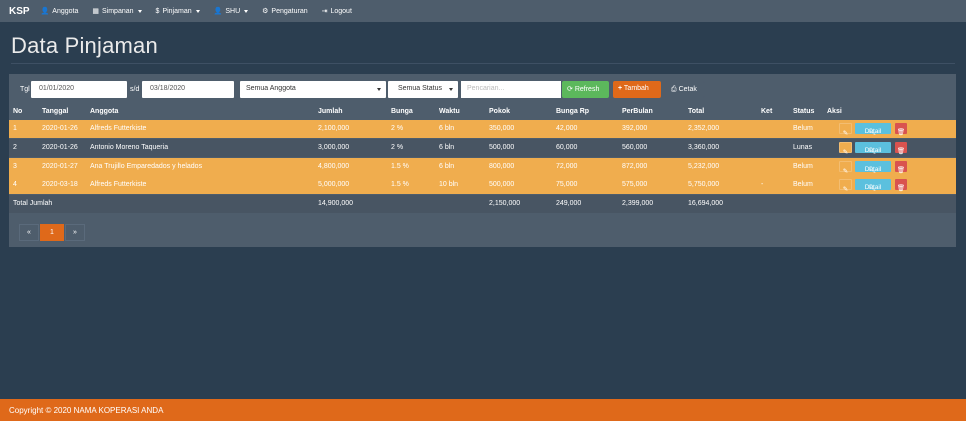  I want to click on total-bunga-rp: 249,000, so click(569, 203).